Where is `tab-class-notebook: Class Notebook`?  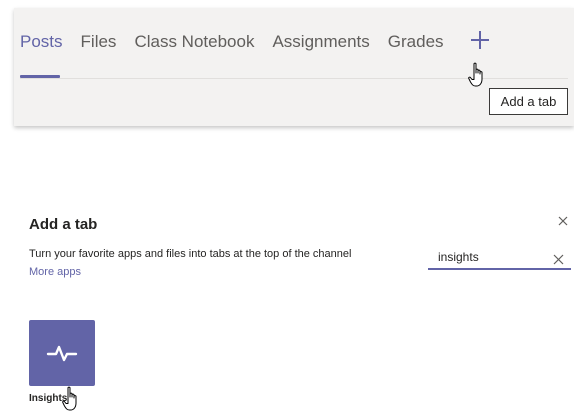
tab-class-notebook: Class Notebook is located at coordinates (194, 42).